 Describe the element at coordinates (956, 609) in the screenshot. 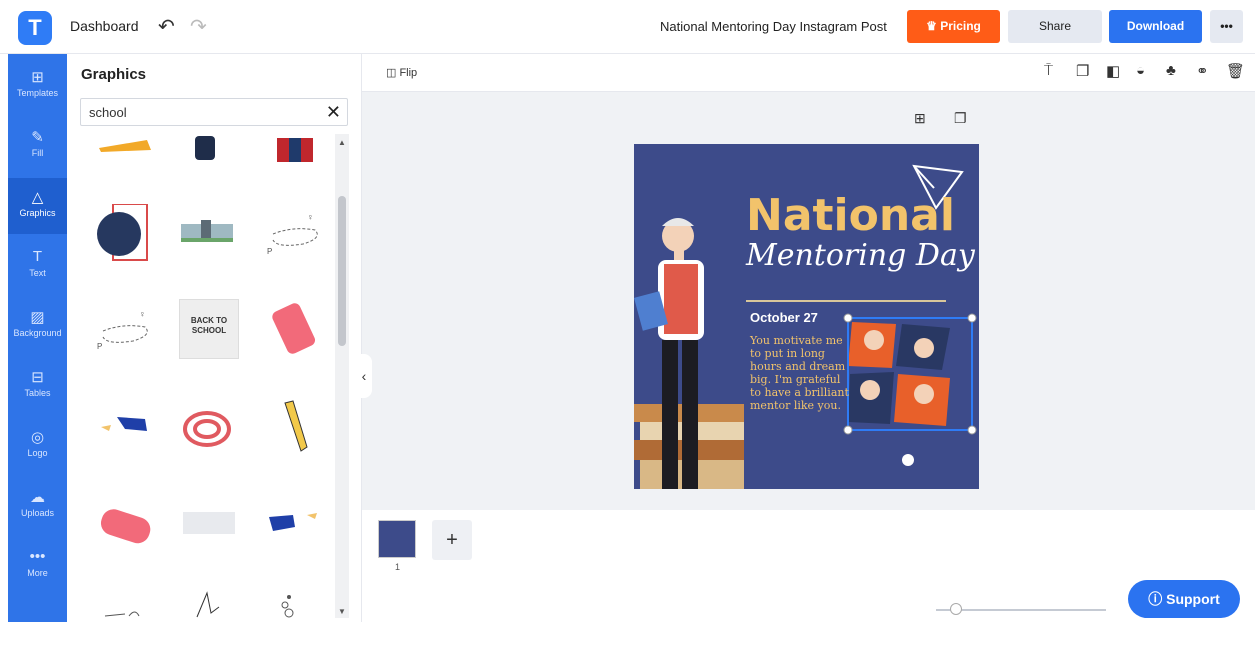

I see `zoom-slider-knob` at that location.